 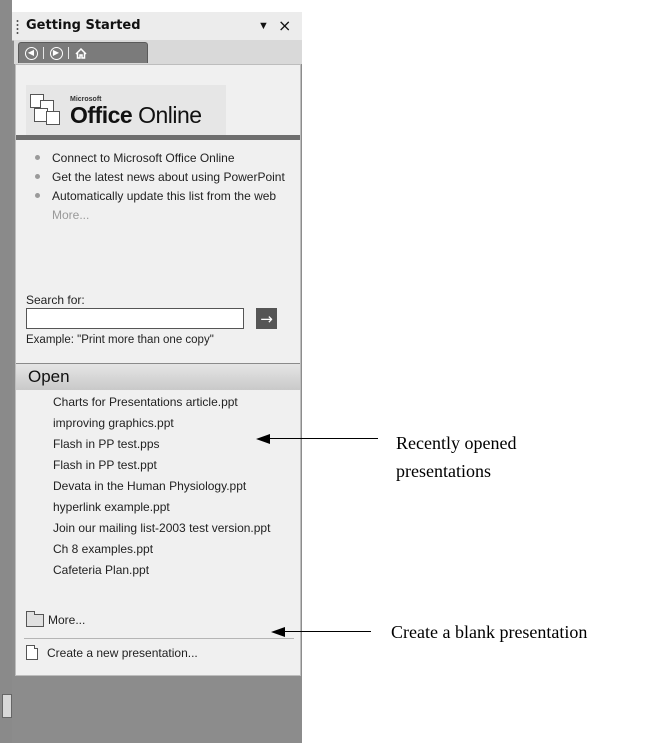 I want to click on home-icon, so click(x=81, y=53).